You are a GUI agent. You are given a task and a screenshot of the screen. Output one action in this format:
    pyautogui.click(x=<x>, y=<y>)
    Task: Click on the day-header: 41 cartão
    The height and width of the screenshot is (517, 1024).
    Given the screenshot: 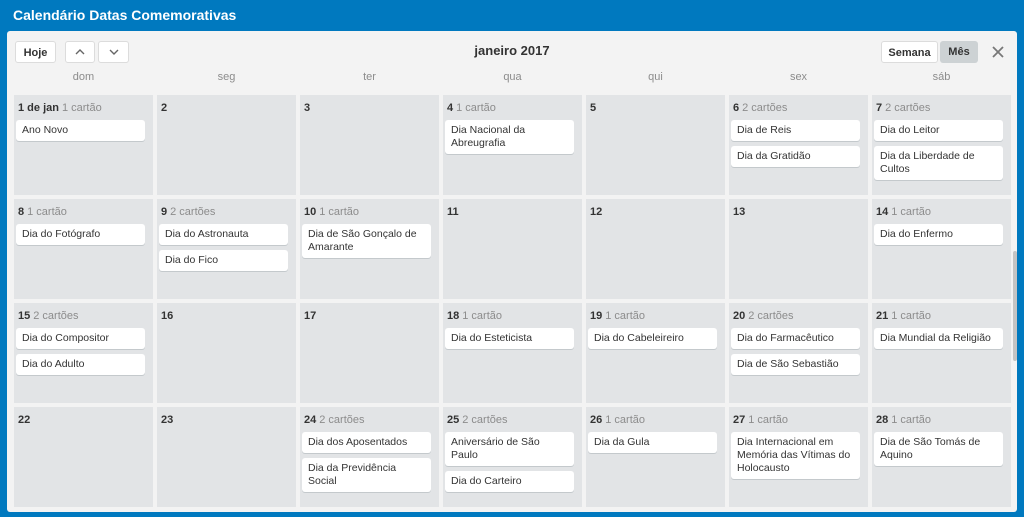 What is the action you would take?
    pyautogui.click(x=471, y=108)
    